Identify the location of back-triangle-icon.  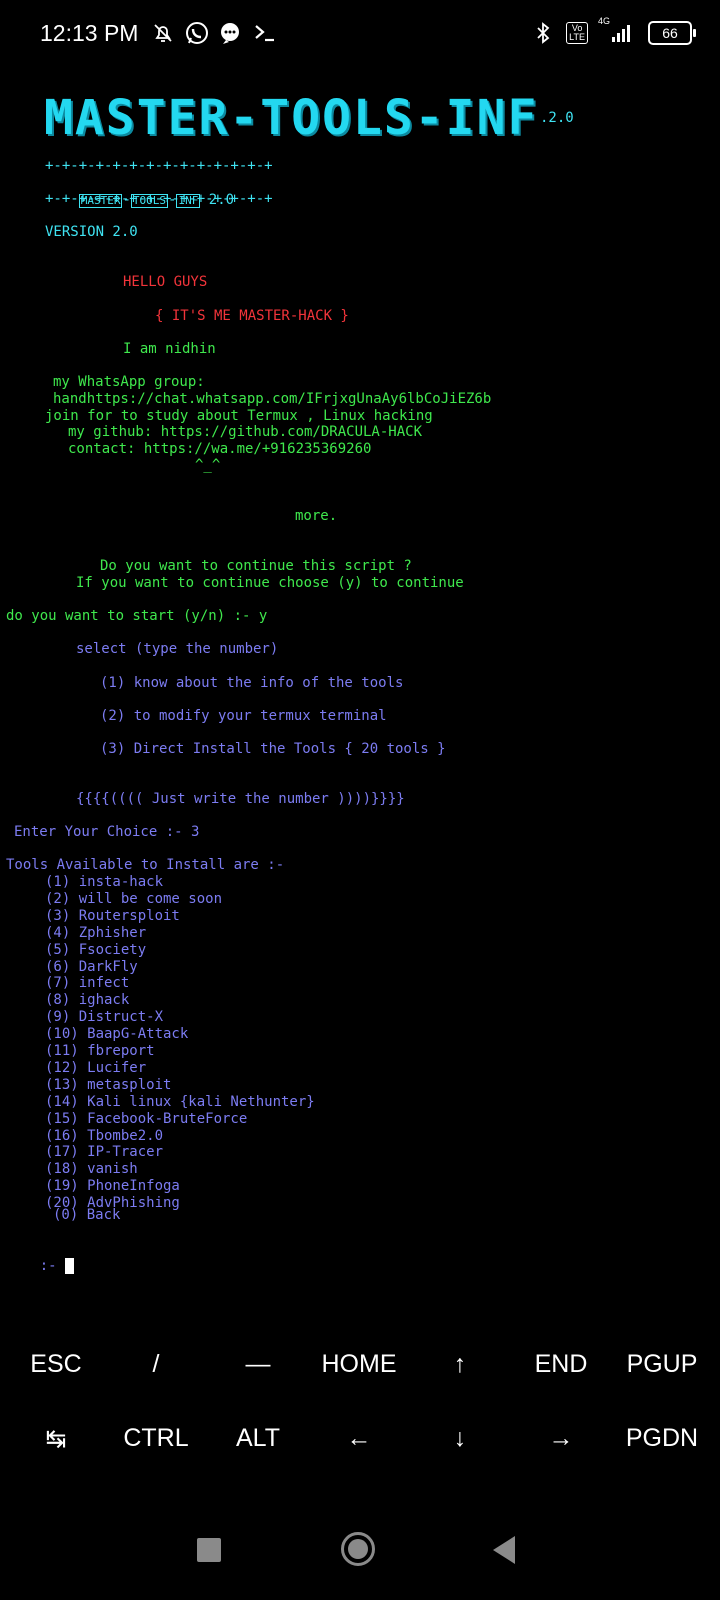
(504, 1550).